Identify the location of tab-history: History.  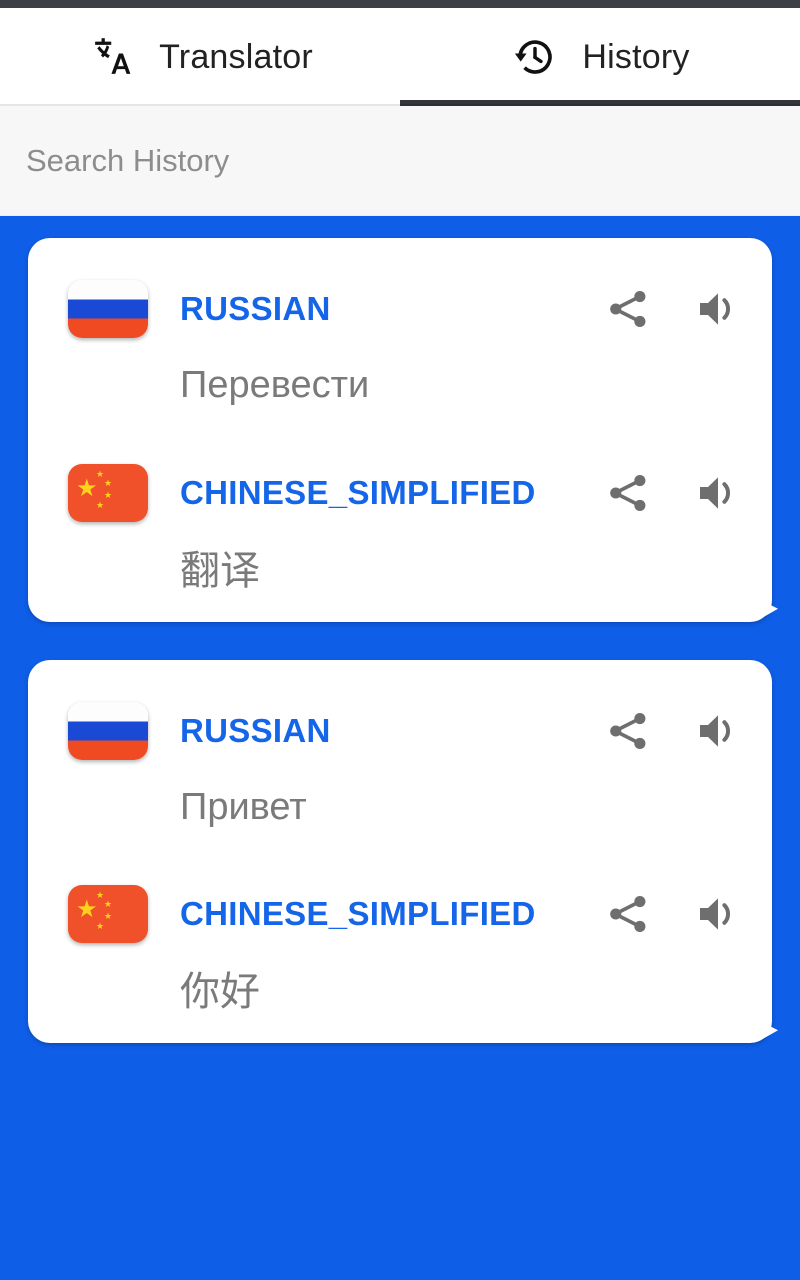
(600, 57).